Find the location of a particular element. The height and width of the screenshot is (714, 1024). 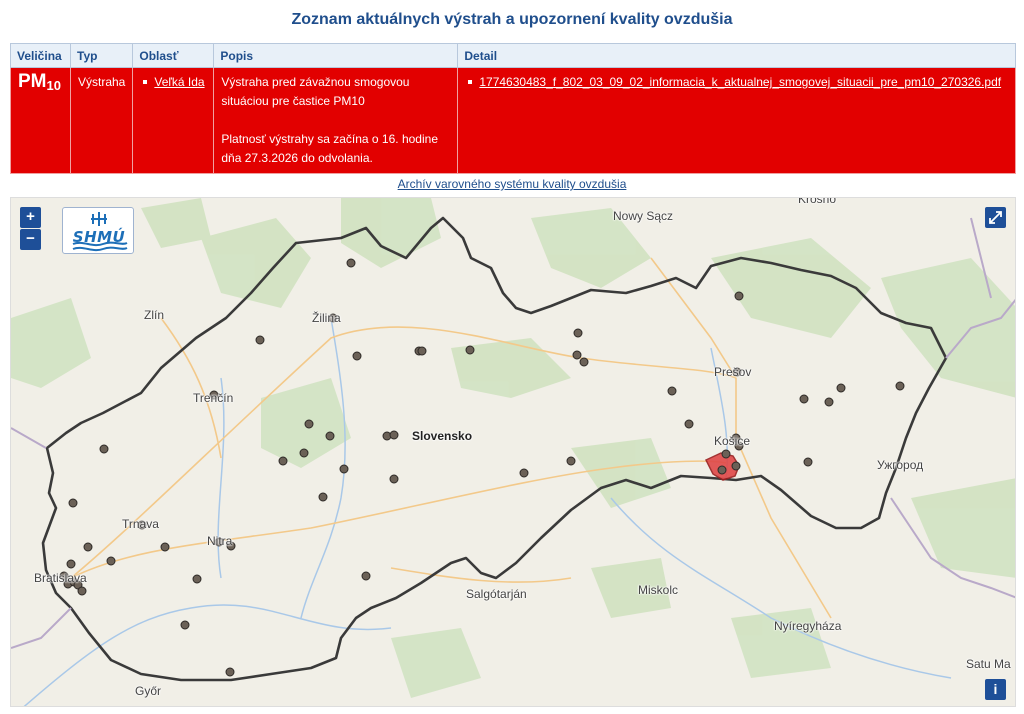

label-trnava: Trnava is located at coordinates (140, 524).